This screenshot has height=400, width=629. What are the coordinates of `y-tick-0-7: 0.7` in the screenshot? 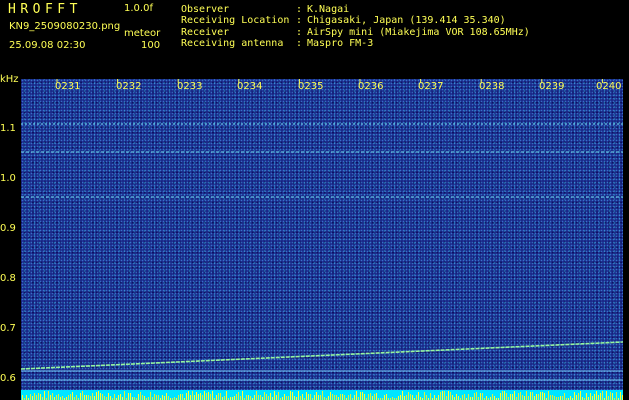 It's located at (8, 328).